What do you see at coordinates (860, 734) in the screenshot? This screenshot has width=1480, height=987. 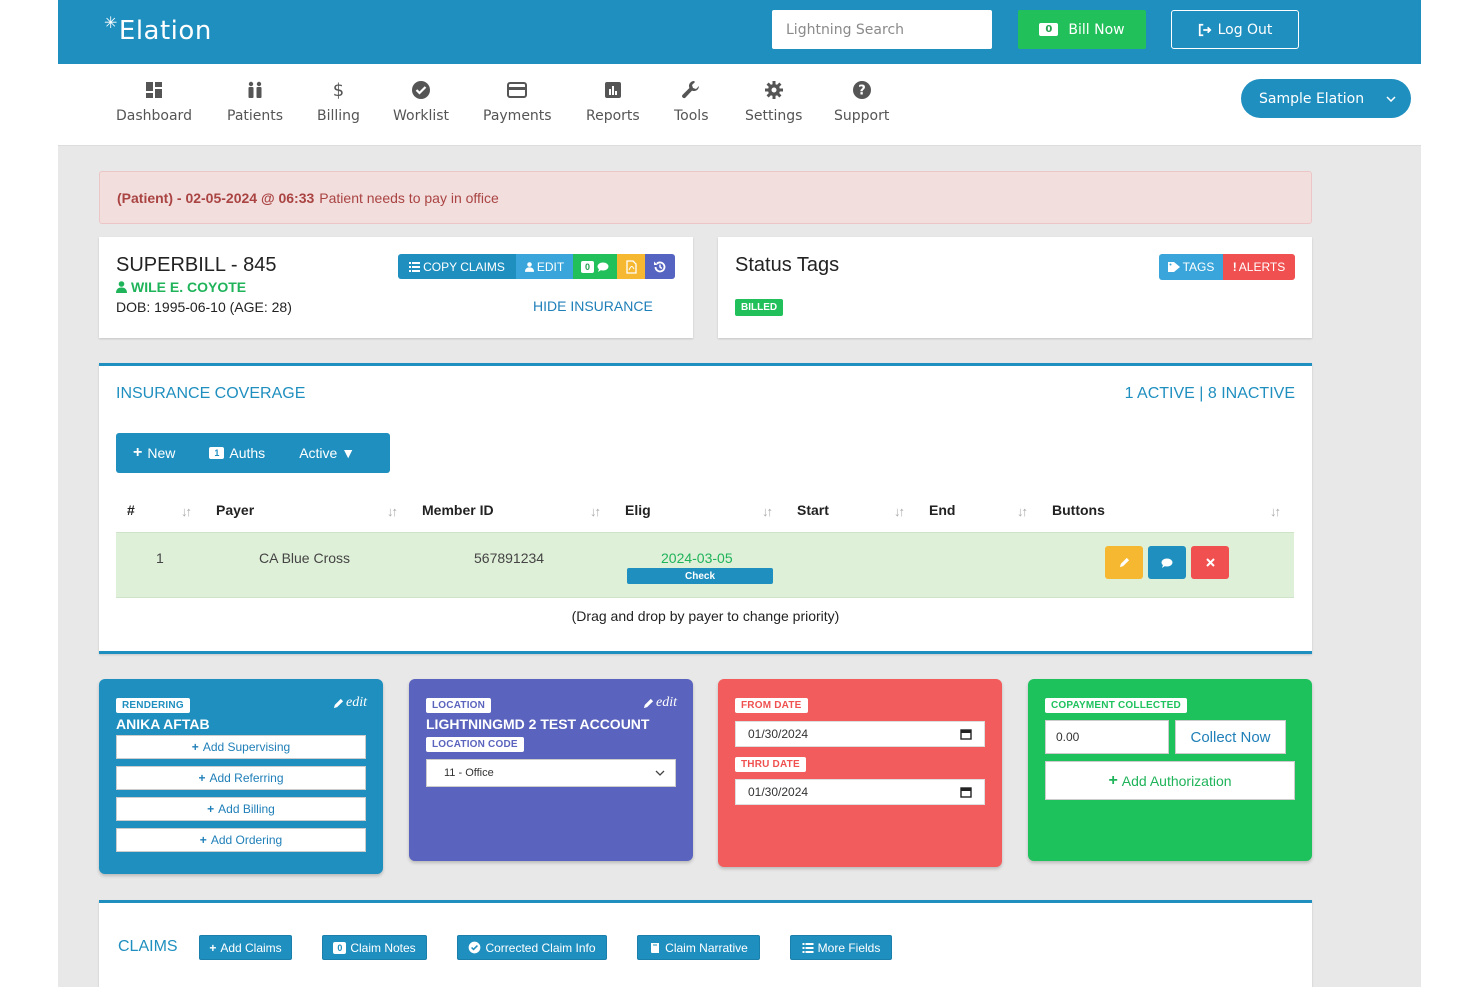 I see `from-date-input: 01/30/2024` at bounding box center [860, 734].